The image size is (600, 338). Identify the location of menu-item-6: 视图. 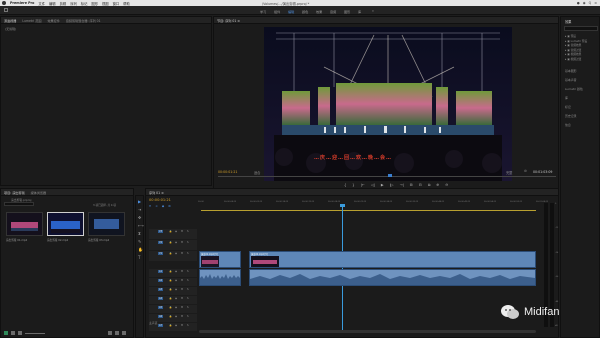
(105, 3).